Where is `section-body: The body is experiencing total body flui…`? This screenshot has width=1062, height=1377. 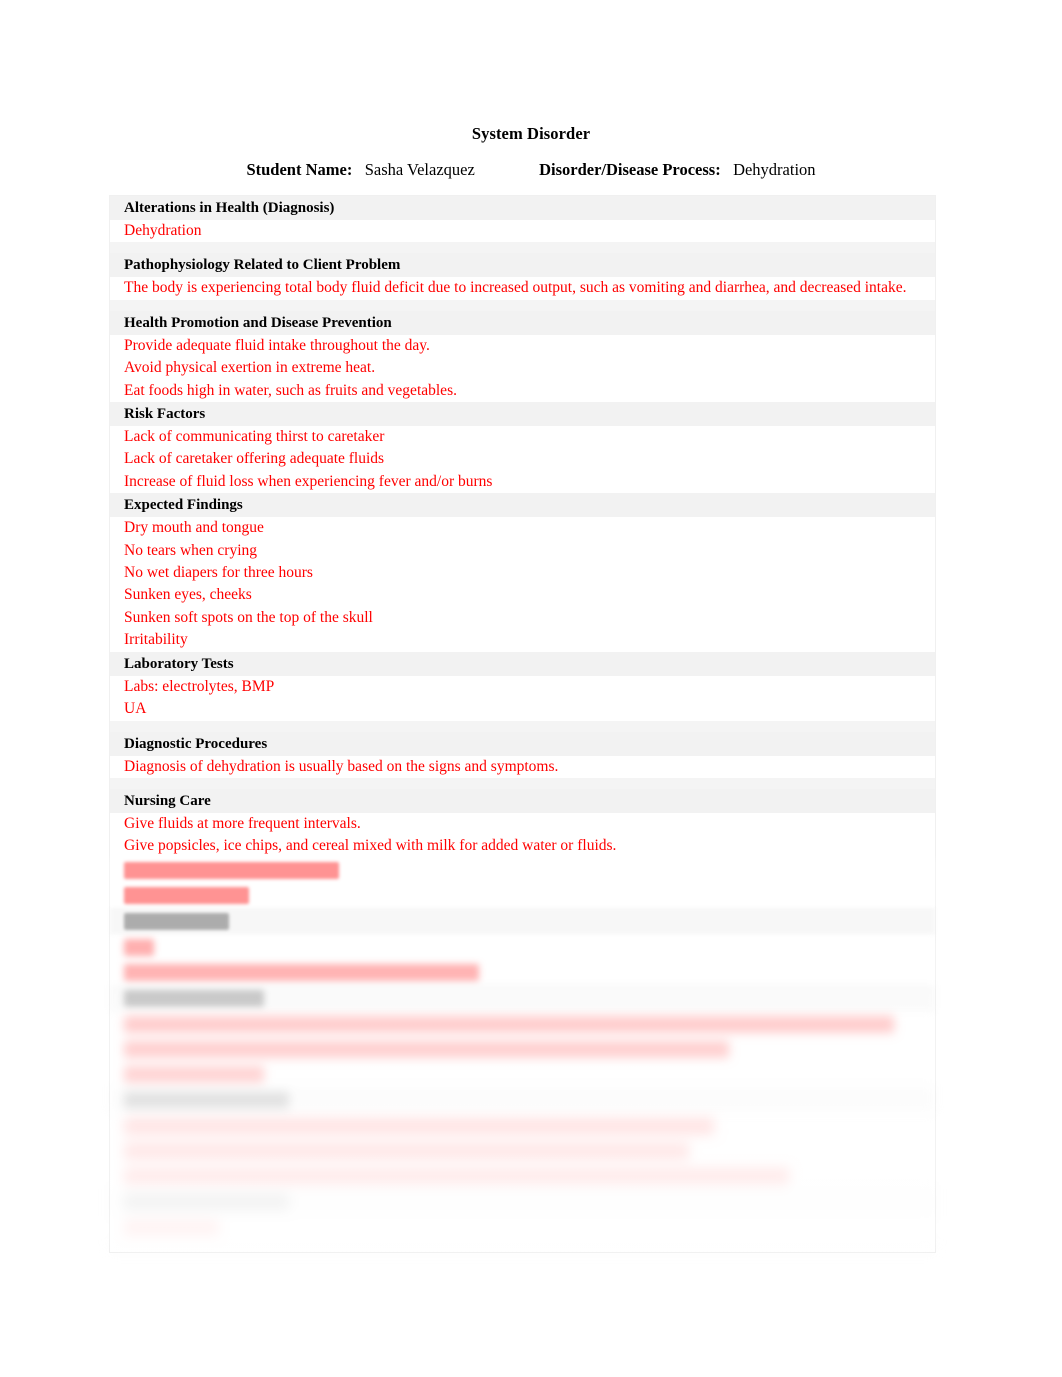 section-body: The body is experiencing total body flui… is located at coordinates (522, 288).